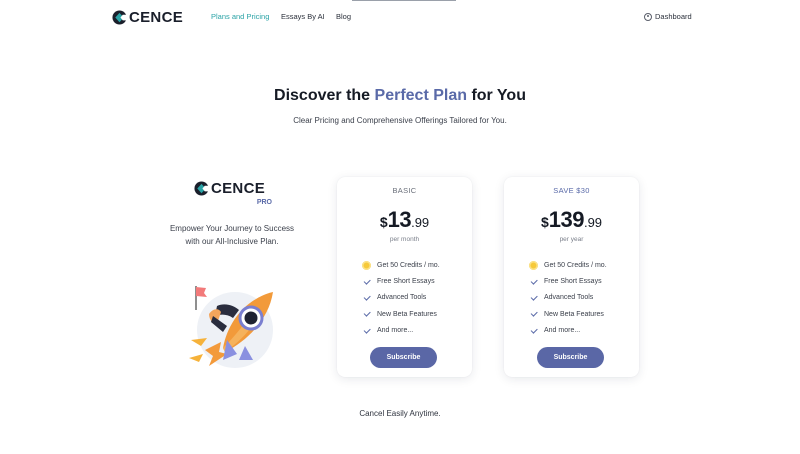 This screenshot has width=800, height=454. What do you see at coordinates (571, 190) in the screenshot?
I see `plan-label: SAVE $30` at bounding box center [571, 190].